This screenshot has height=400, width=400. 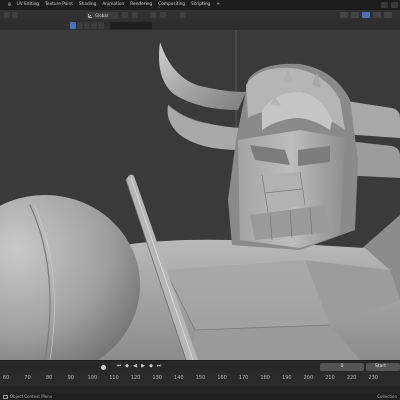 I want to click on ruler-tick-label: 80, so click(x=49, y=378).